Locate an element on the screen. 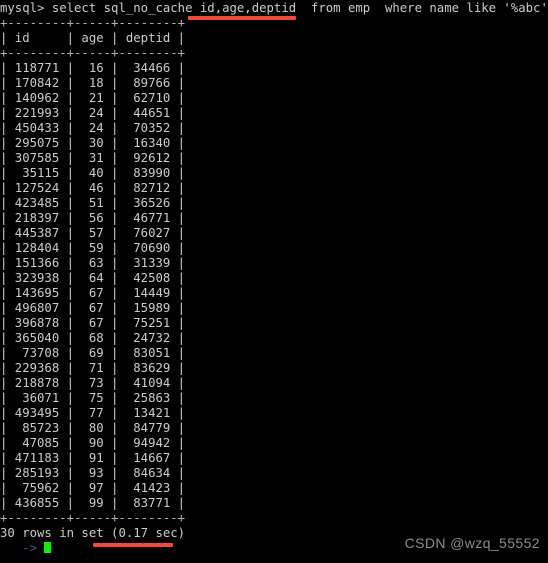 The height and width of the screenshot is (563, 548). table-row: | 170842 | 18 | 89766 | is located at coordinates (93, 83).